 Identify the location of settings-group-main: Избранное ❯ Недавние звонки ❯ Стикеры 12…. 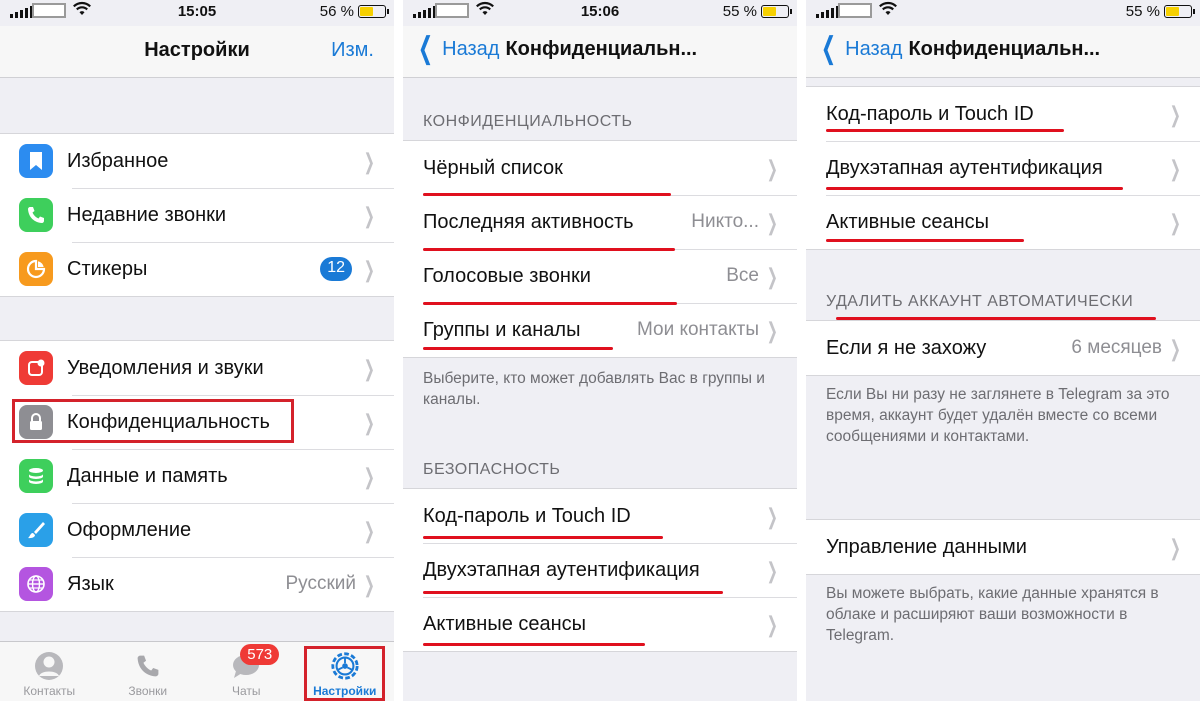
(197, 215).